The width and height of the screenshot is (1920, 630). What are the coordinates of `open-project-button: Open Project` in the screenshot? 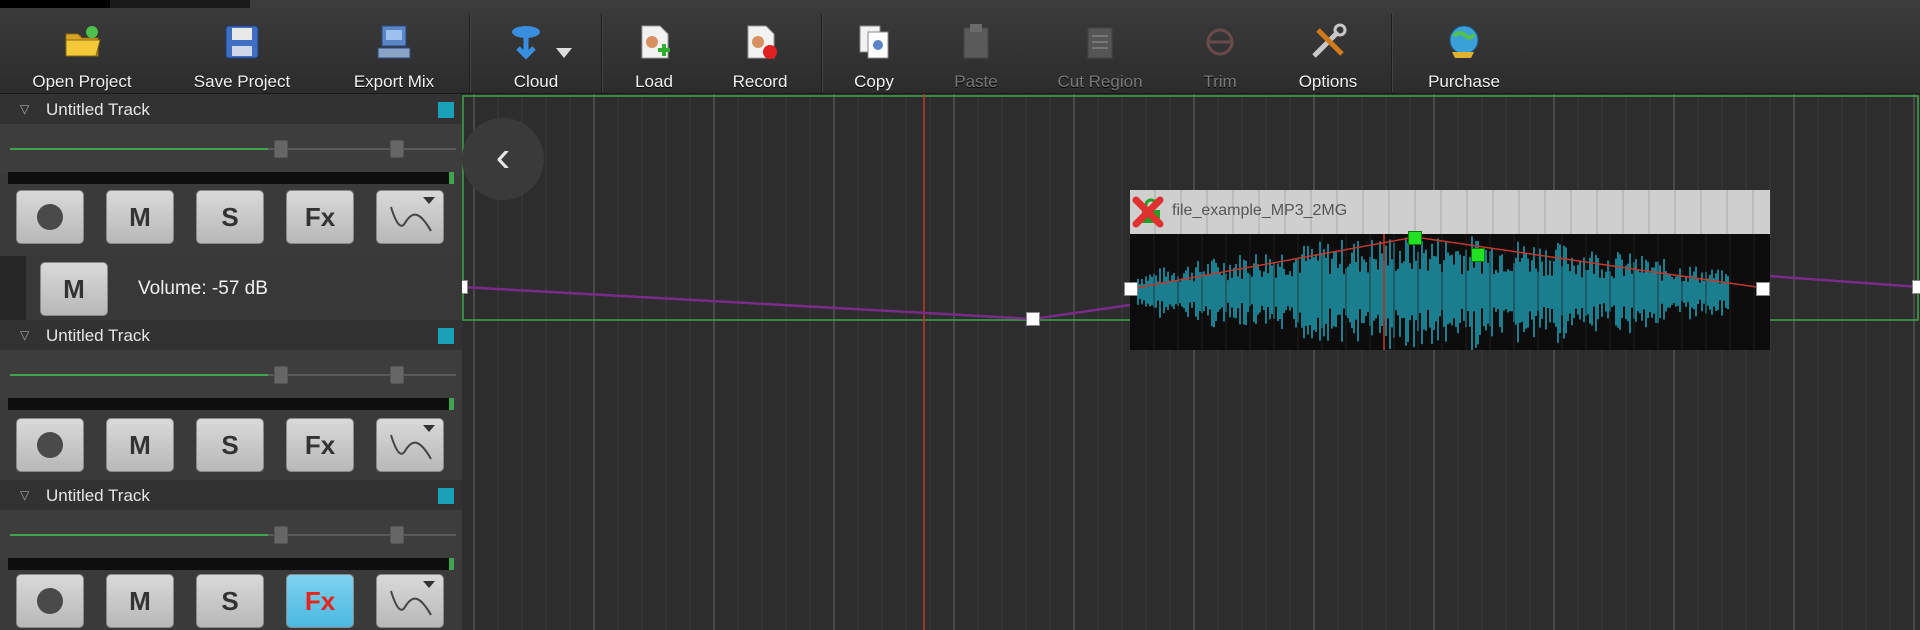 It's located at (82, 53).